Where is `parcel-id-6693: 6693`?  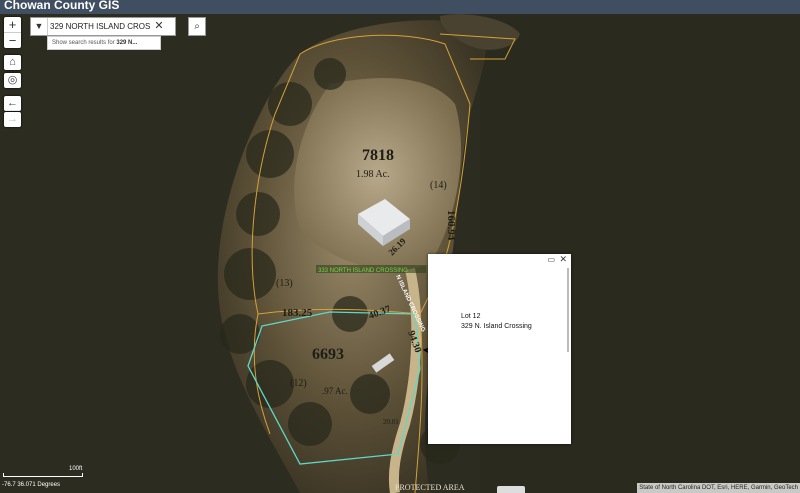 parcel-id-6693: 6693 is located at coordinates (328, 354).